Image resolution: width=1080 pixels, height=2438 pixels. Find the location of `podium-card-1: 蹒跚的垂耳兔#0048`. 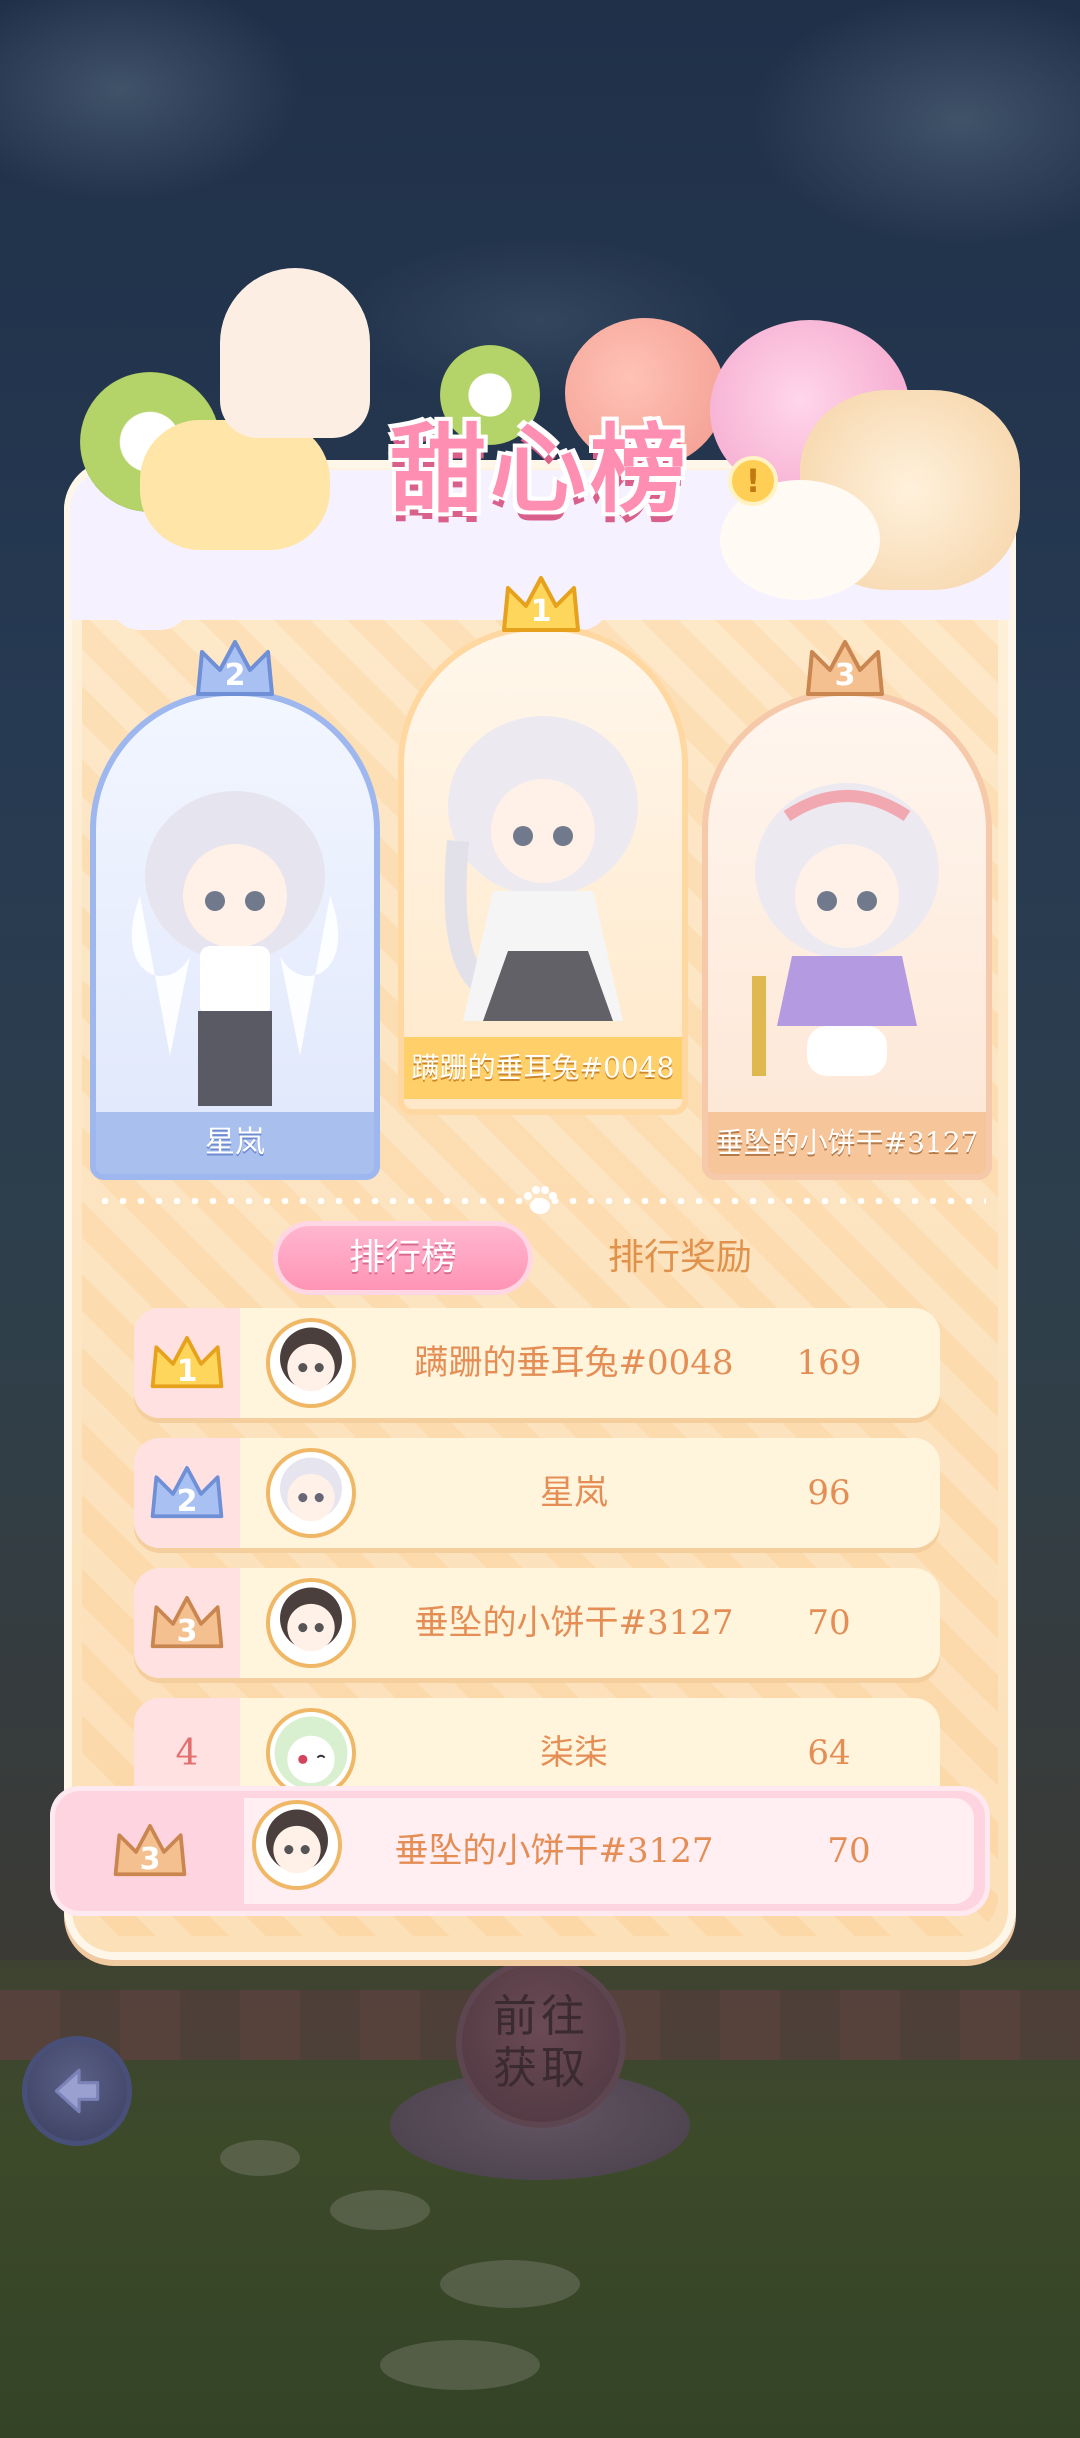

podium-card-1: 蹒跚的垂耳兔#0048 is located at coordinates (543, 870).